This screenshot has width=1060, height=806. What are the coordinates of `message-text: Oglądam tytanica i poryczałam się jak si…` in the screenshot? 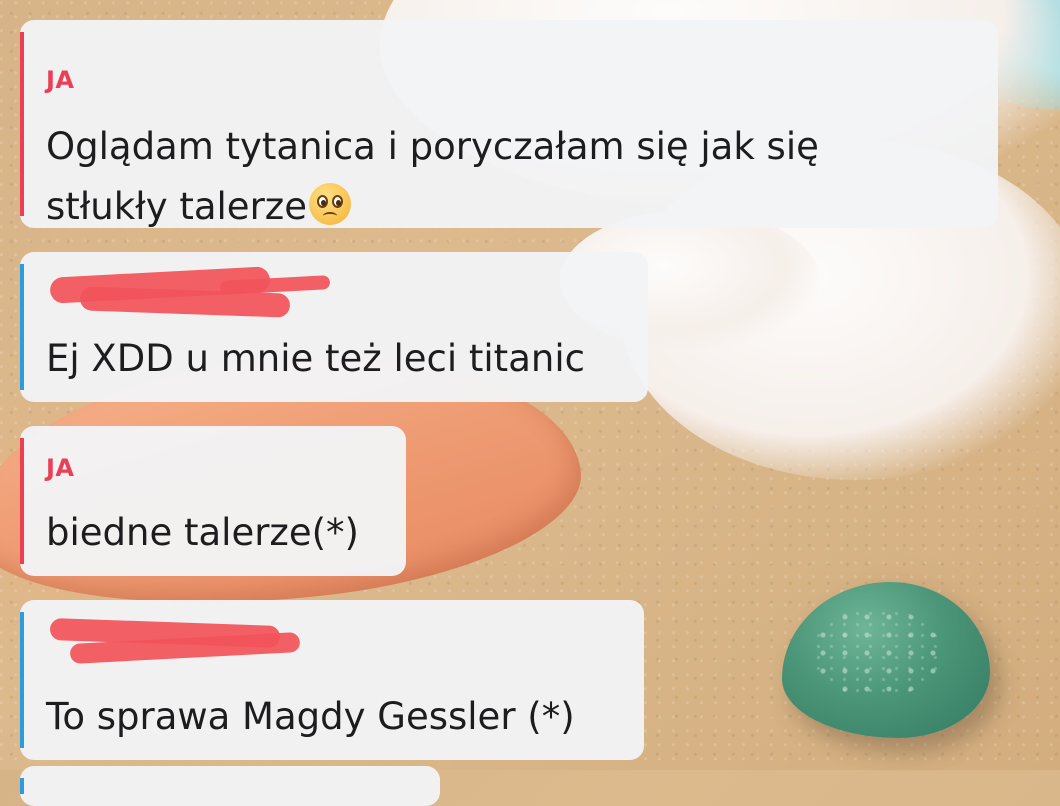 It's located at (432, 147).